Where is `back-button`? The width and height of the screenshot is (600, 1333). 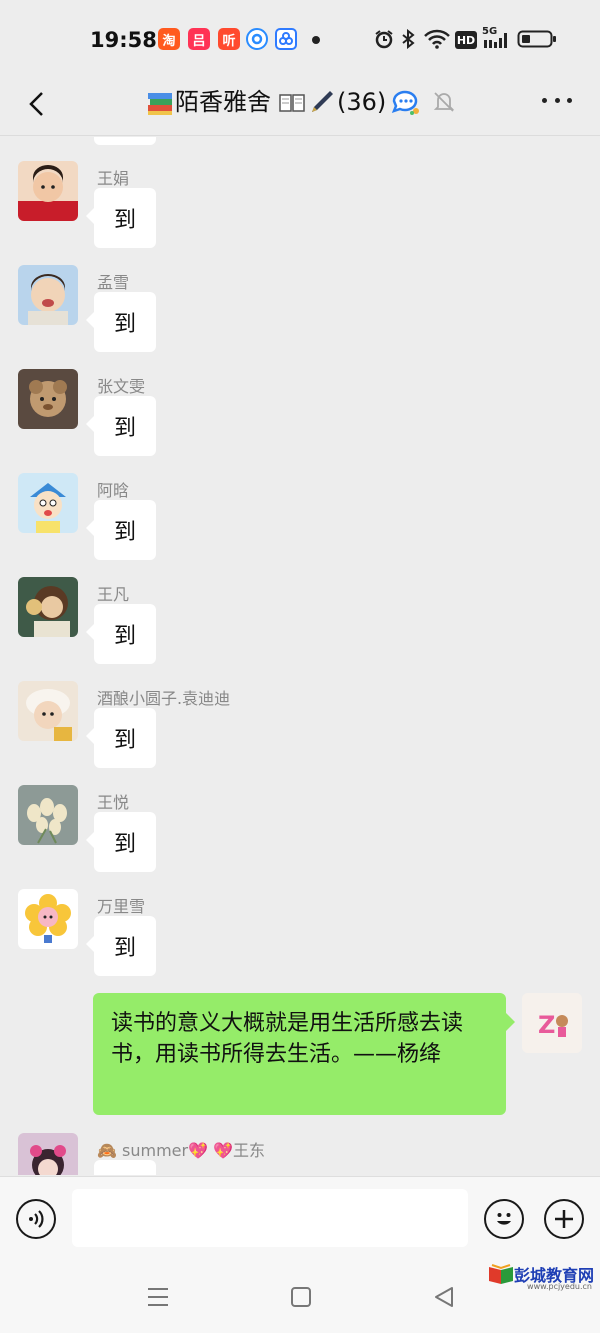 back-button is located at coordinates (38, 104).